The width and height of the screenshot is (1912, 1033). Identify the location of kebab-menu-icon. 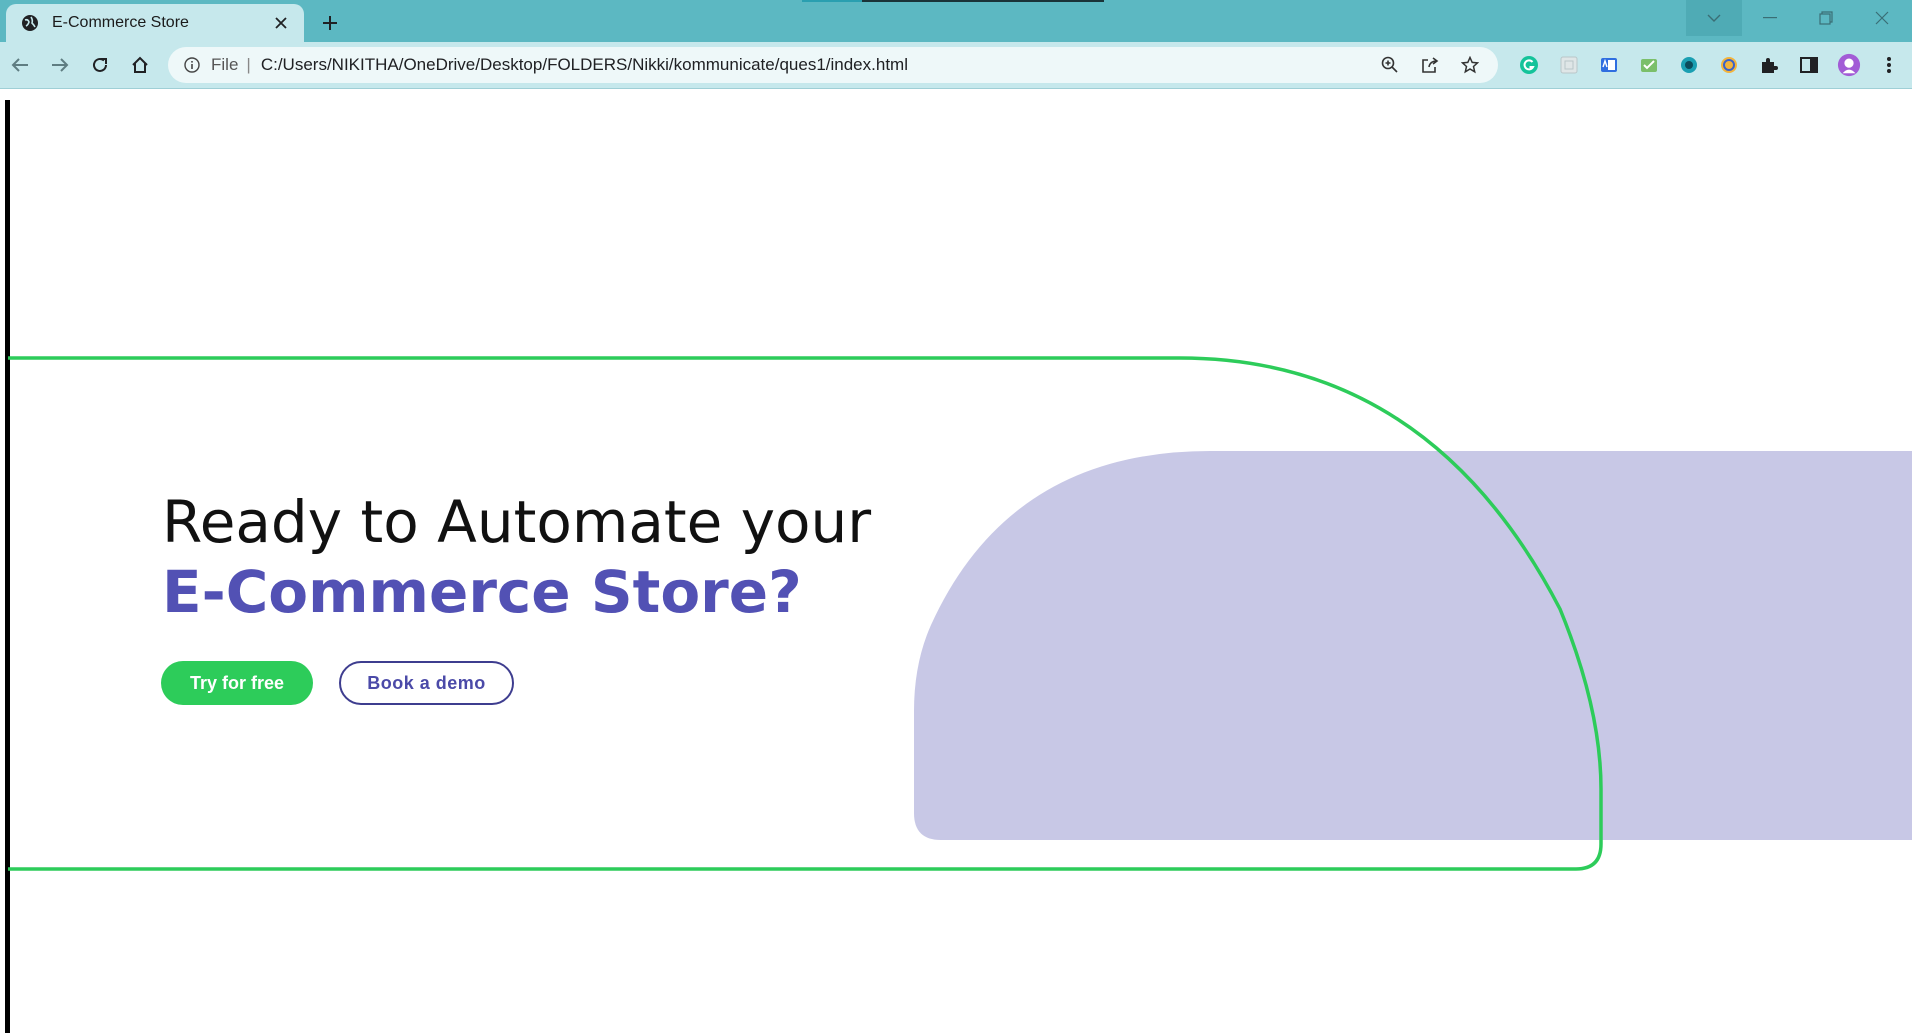
(1889, 65).